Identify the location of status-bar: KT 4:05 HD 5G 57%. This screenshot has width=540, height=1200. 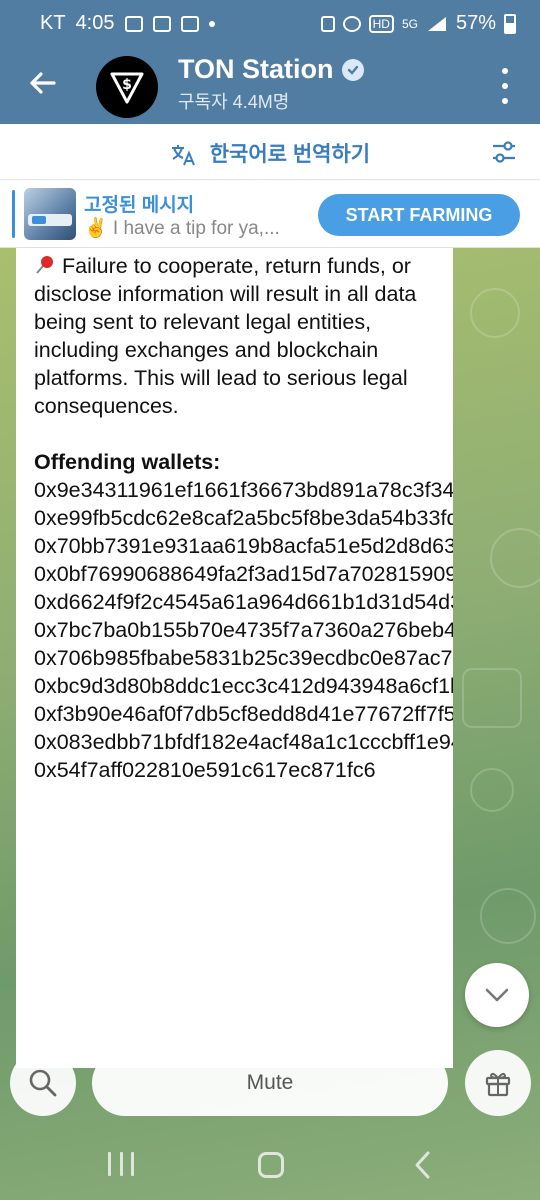
(270, 24).